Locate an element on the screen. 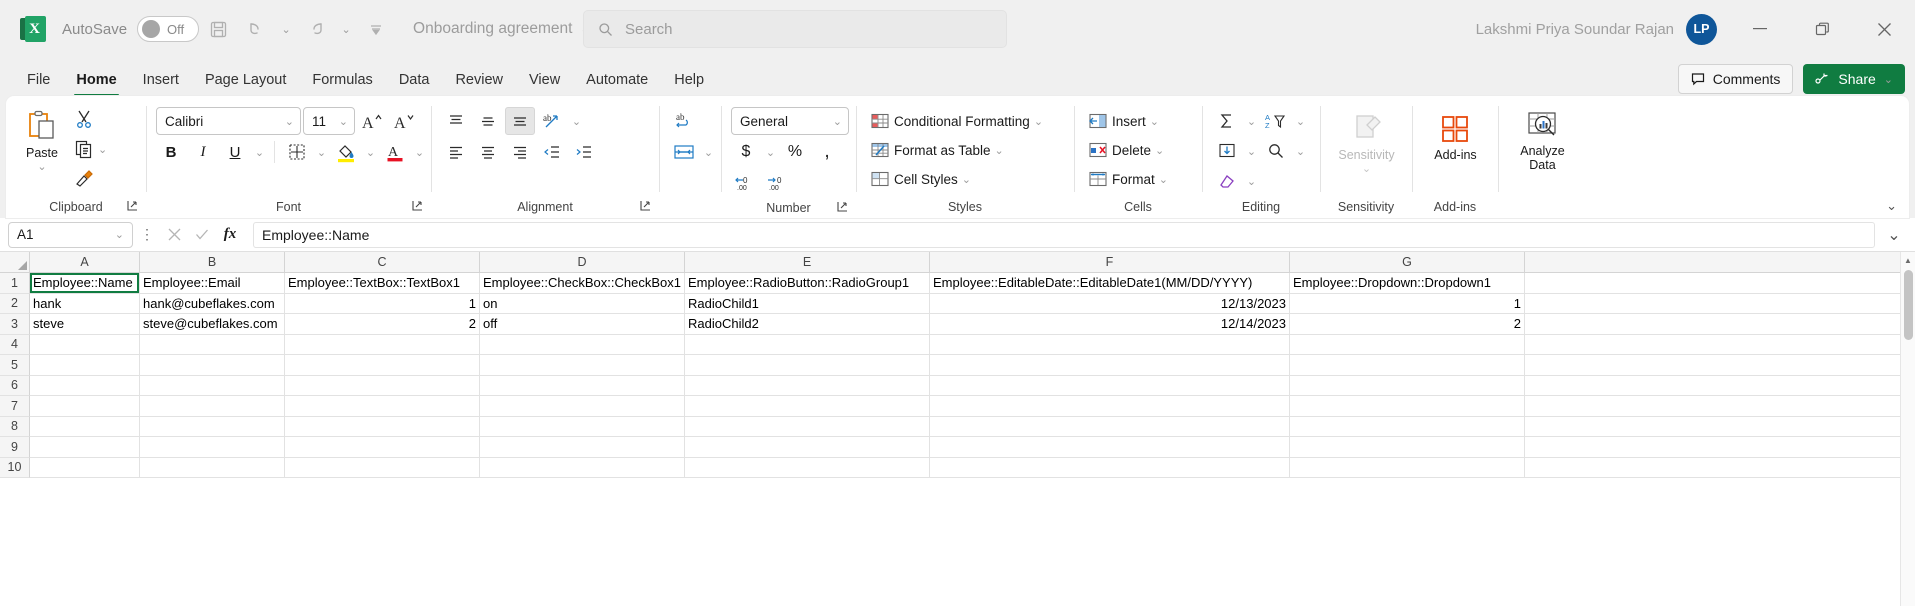 This screenshot has height=606, width=1915. number-format-combo: General ⌄ is located at coordinates (790, 121).